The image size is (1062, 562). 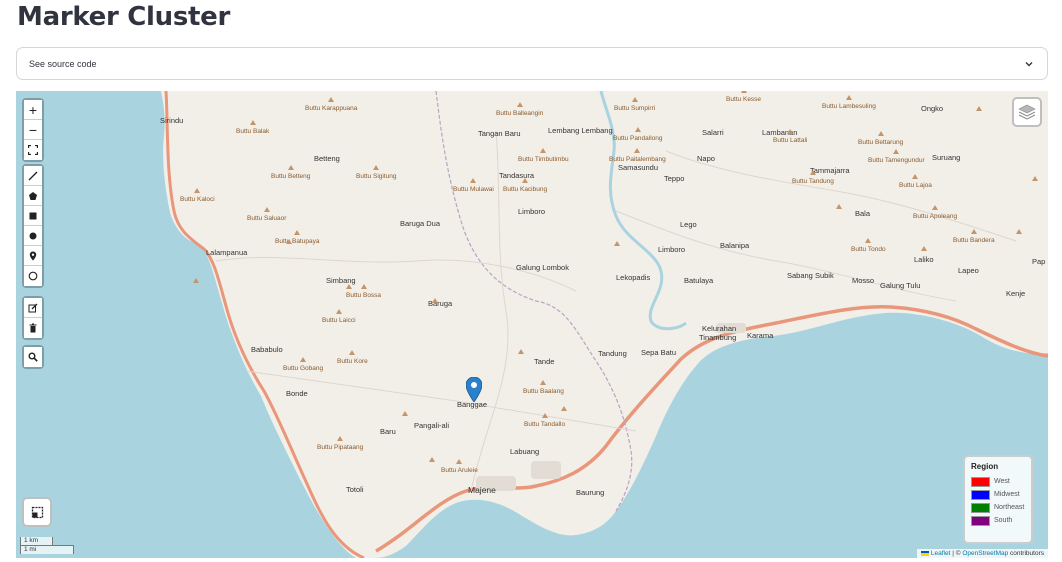 What do you see at coordinates (376, 172) in the screenshot?
I see `peak-sigitung: Buttu Sigitung` at bounding box center [376, 172].